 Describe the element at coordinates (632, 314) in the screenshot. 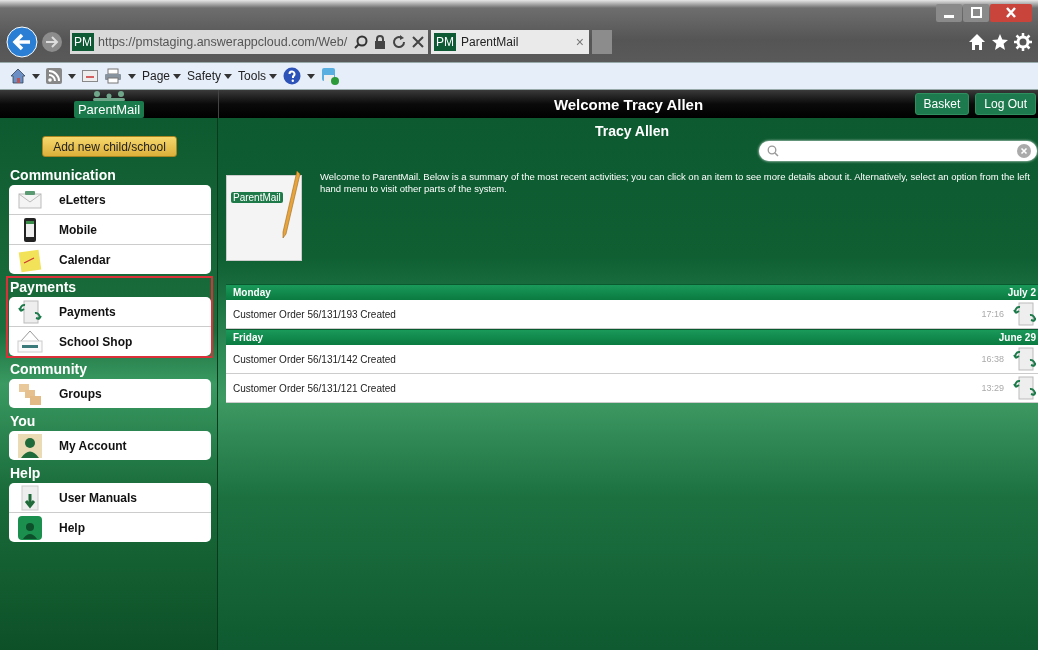

I see `activity-row: Customer Order 56/131/193 Created 17:16` at that location.